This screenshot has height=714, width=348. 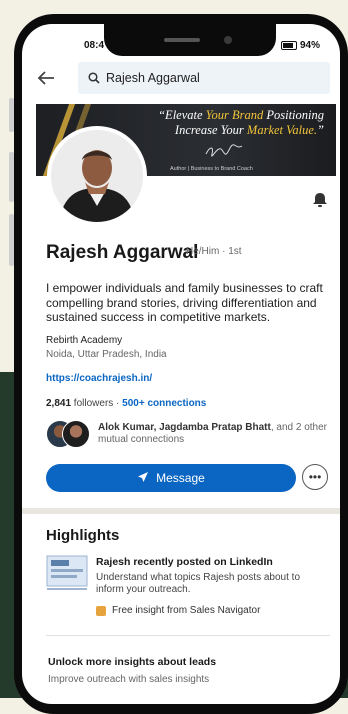 I want to click on search-input: Rajesh Aggarwal, so click(x=204, y=78).